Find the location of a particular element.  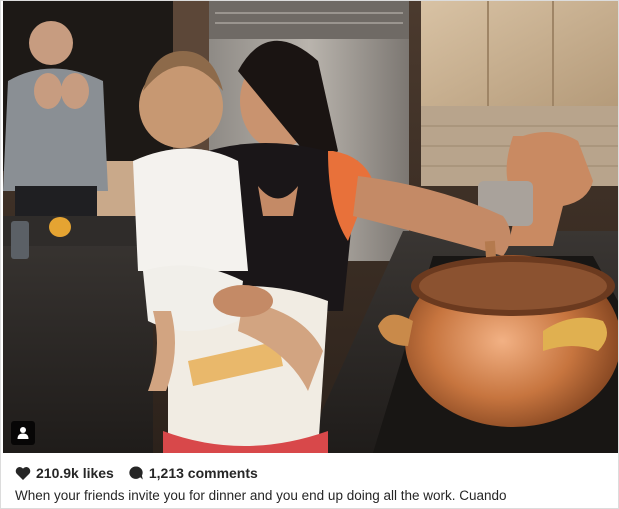

post-stats: 210.9k likes 1,213 comments is located at coordinates (140, 473).